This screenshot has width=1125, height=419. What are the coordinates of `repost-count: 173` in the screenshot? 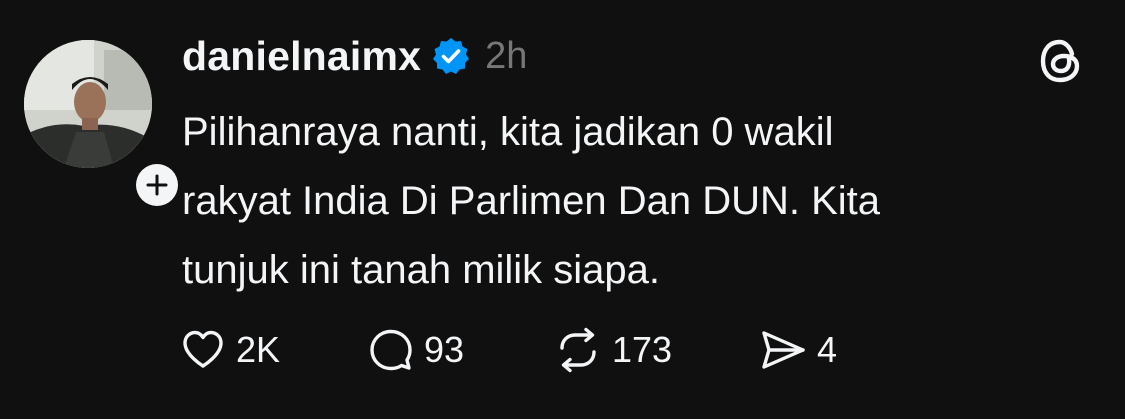 It's located at (642, 349).